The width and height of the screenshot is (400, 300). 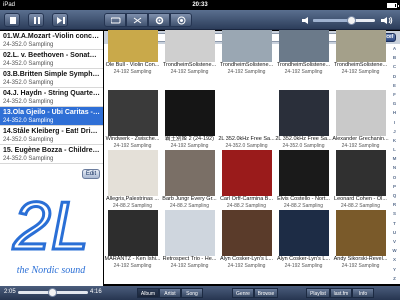 What do you see at coordinates (394, 149) in the screenshot?
I see `index-letter: L` at bounding box center [394, 149].